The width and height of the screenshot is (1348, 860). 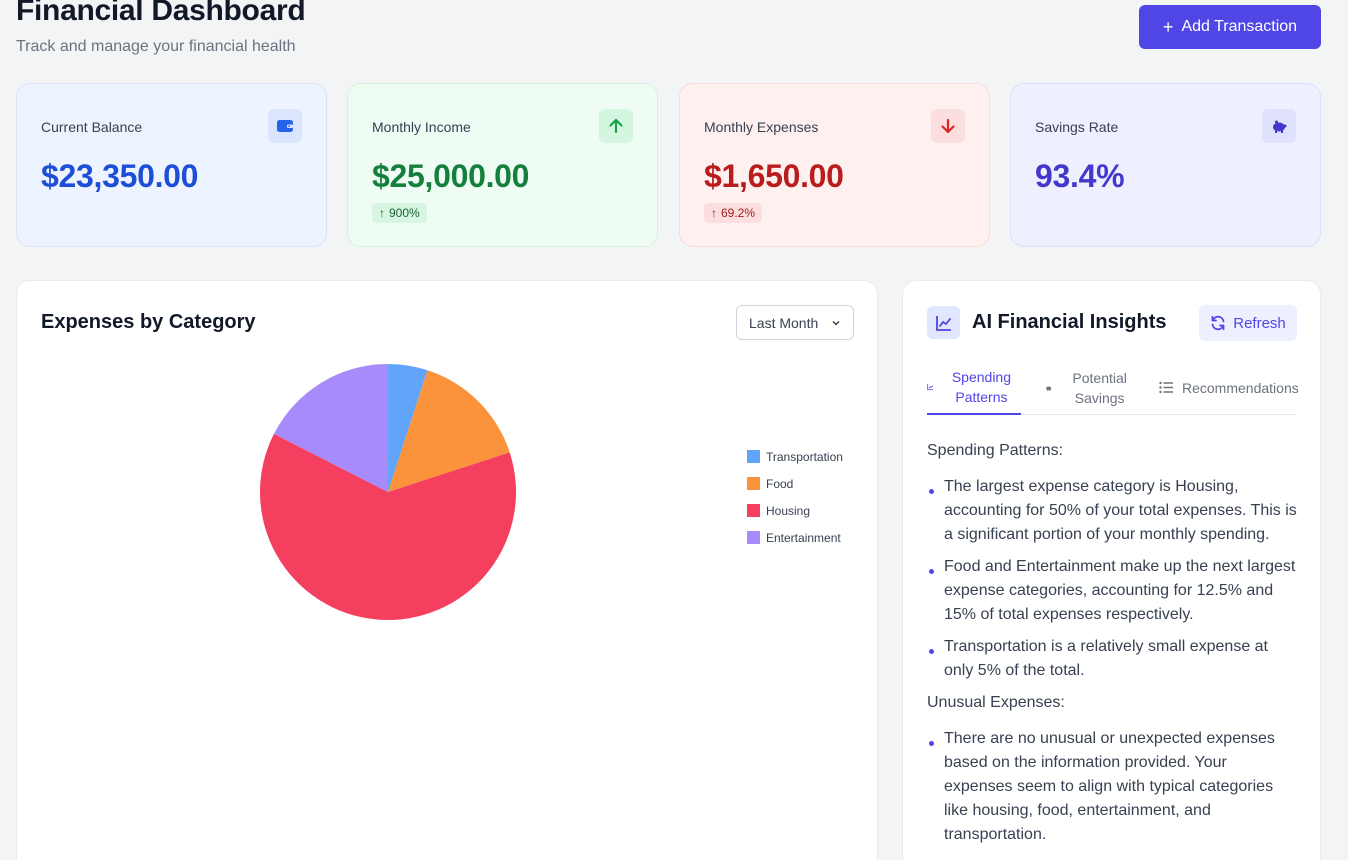 What do you see at coordinates (156, 46) in the screenshot?
I see `page-subtitle: Track and manage your financial health` at bounding box center [156, 46].